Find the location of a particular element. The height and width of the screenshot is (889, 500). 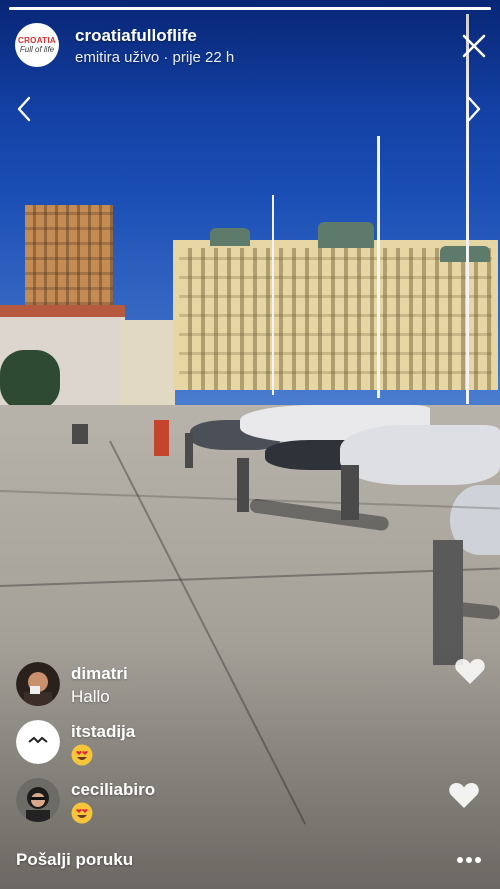

send-message-input: Pošalji poruku is located at coordinates (74, 860).